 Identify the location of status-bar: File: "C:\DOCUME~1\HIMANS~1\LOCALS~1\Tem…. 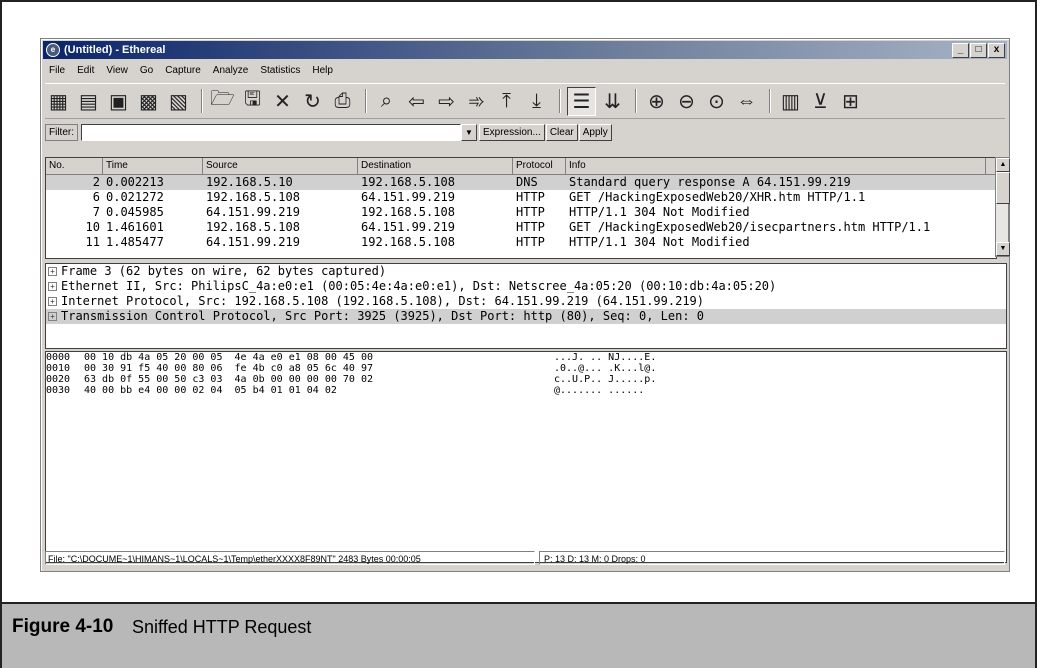
(525, 558).